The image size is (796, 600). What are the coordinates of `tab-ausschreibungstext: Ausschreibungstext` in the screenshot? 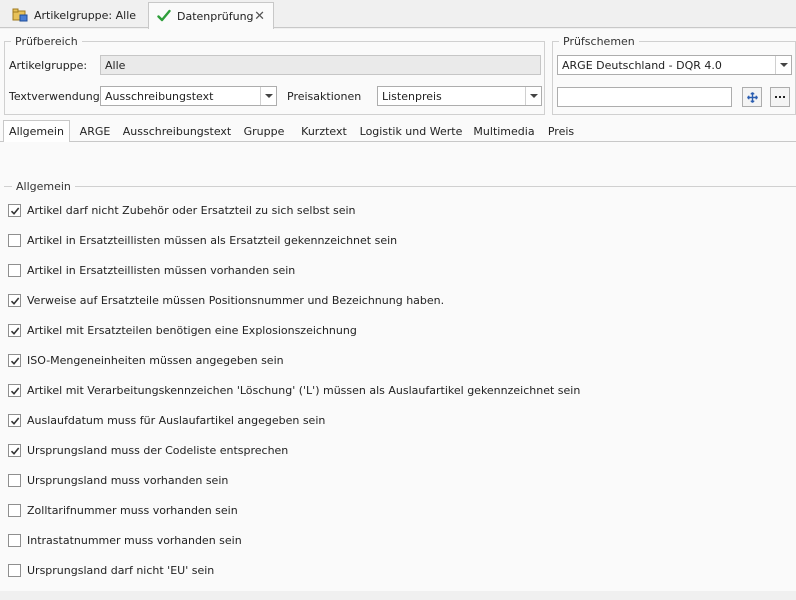 It's located at (177, 131).